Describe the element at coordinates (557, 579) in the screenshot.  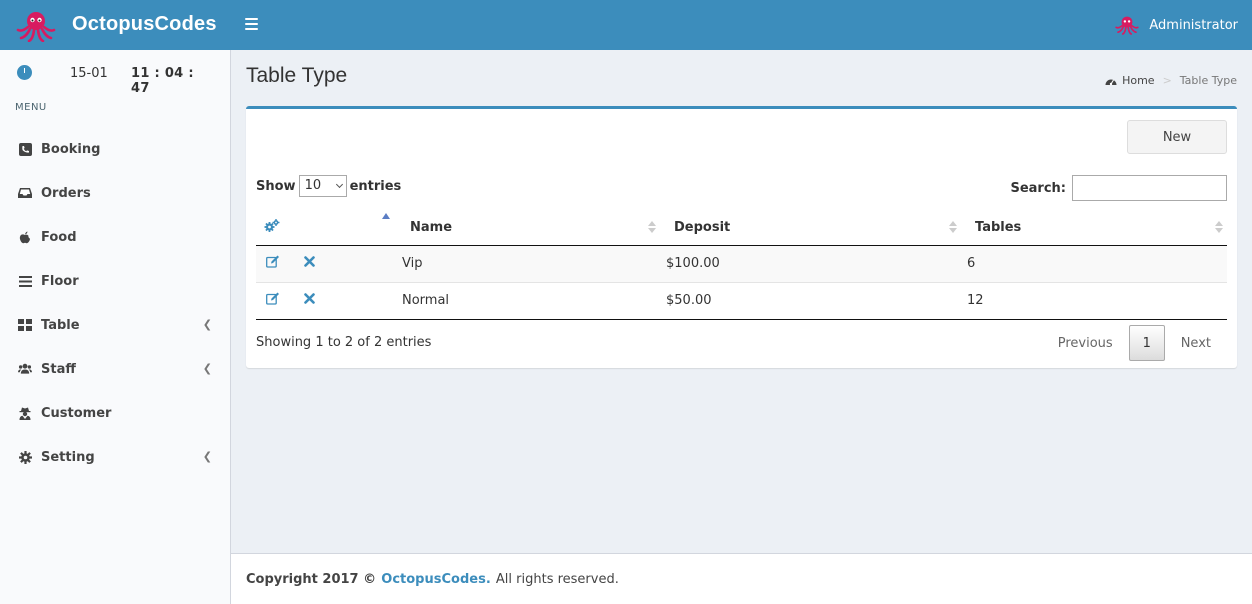
I see `footer-rights: All rights reserved.` at that location.